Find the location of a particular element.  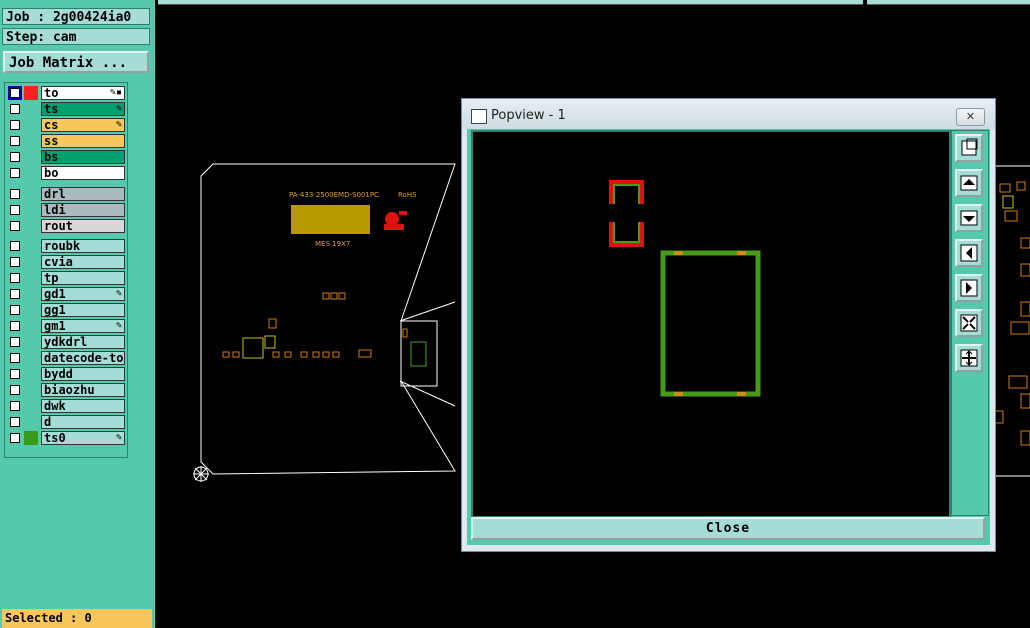

layer-row-bo: bo is located at coordinates (66, 173).